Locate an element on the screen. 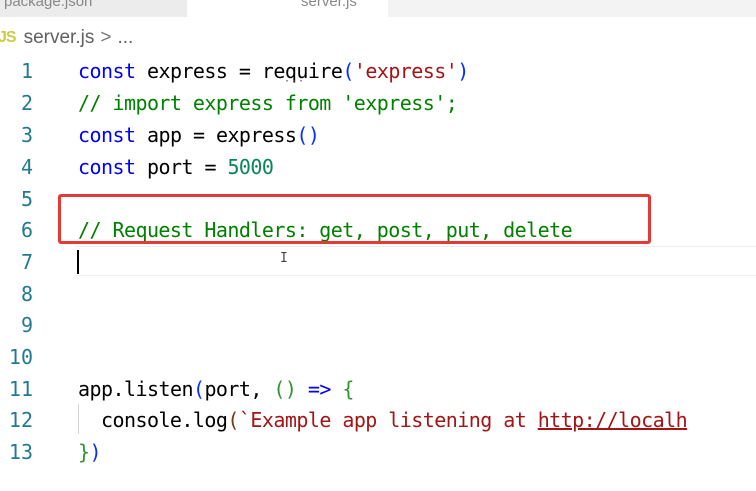 Image resolution: width=756 pixels, height=491 pixels. line-number: 6 is located at coordinates (26, 230).